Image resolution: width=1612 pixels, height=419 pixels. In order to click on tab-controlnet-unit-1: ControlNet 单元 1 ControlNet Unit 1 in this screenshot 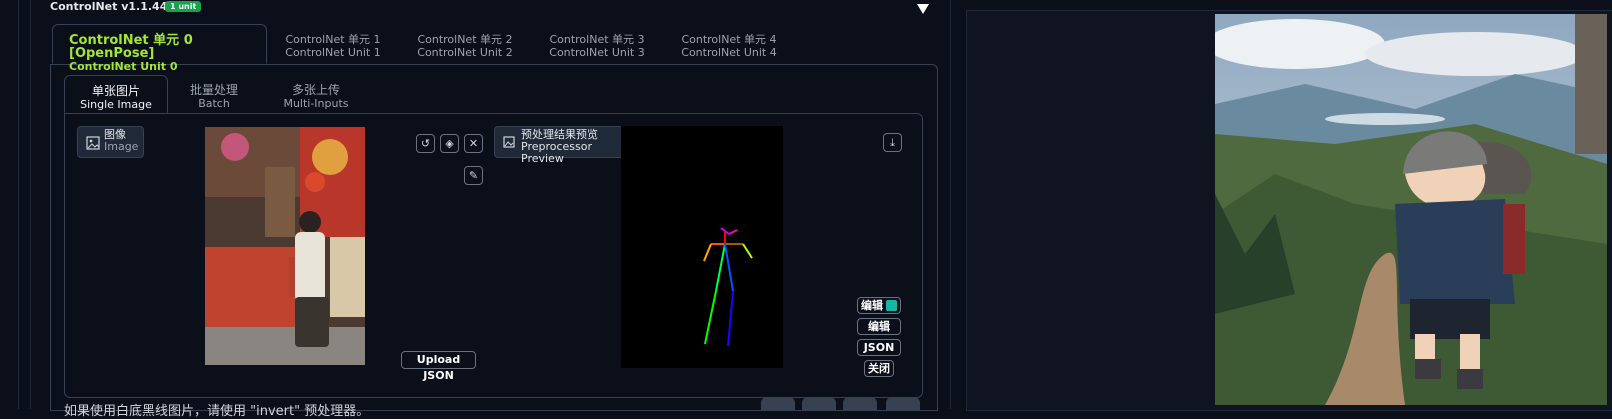, I will do `click(333, 44)`.